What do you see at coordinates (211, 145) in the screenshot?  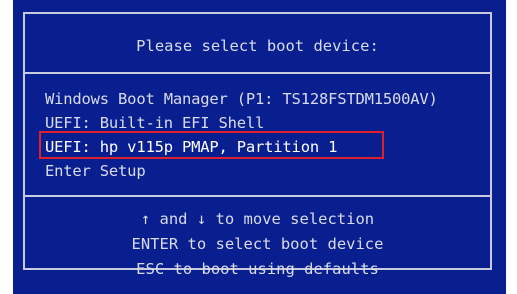 I see `selected-option-highlight` at bounding box center [211, 145].